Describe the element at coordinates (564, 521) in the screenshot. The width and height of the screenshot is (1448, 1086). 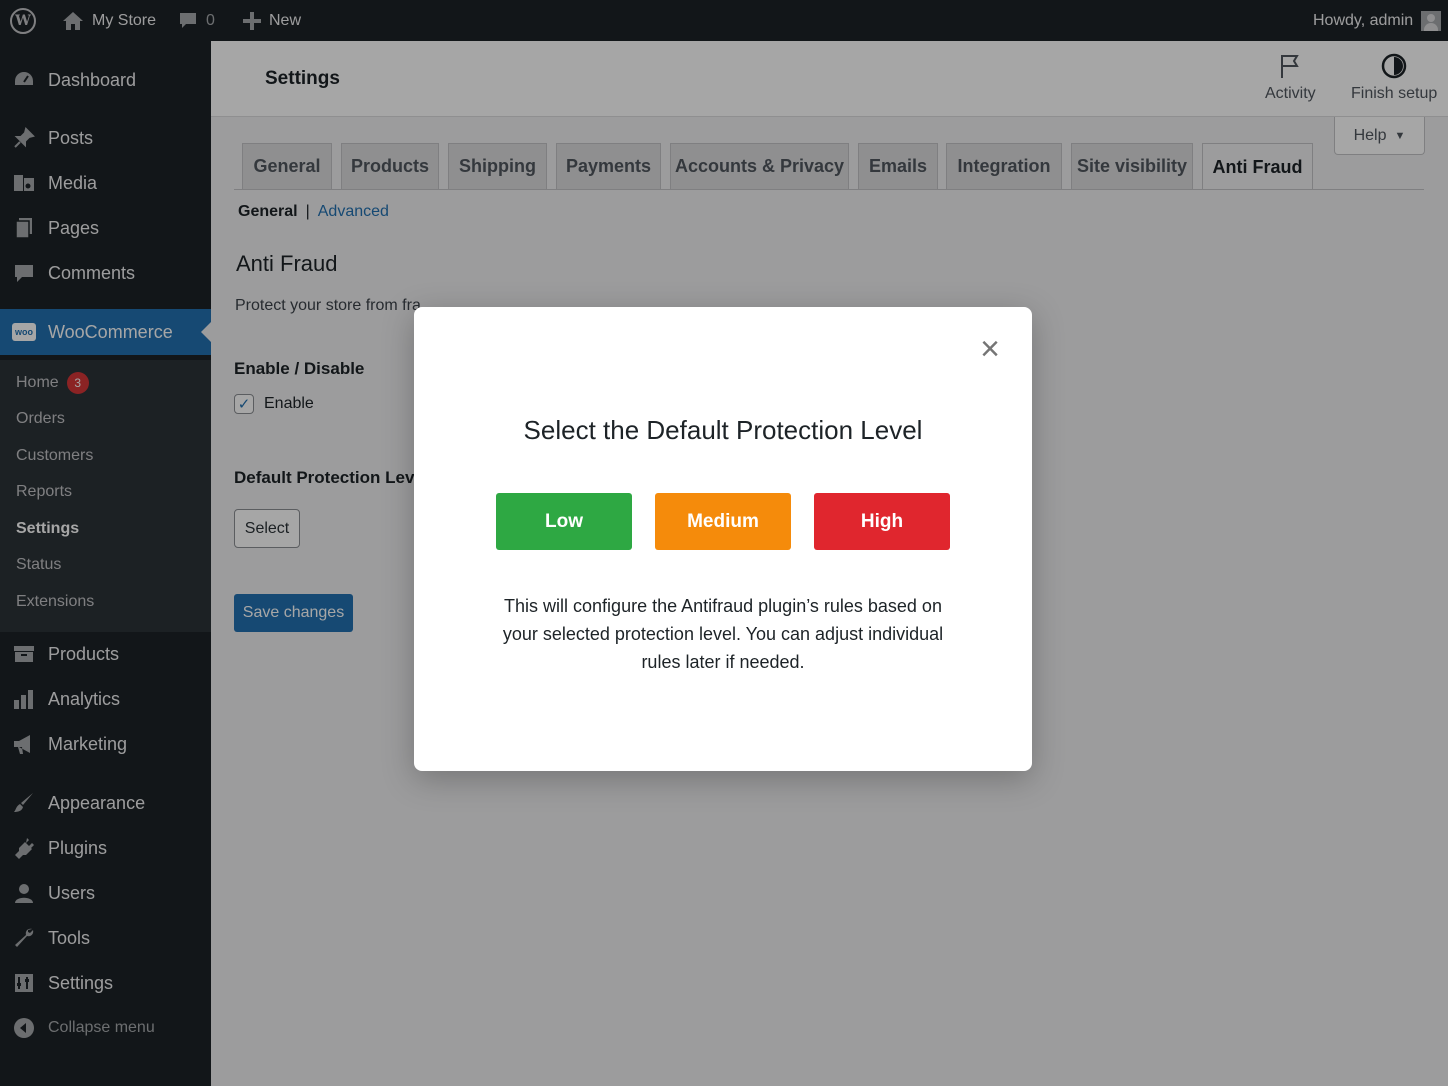
I see `low-level-button: Low` at that location.